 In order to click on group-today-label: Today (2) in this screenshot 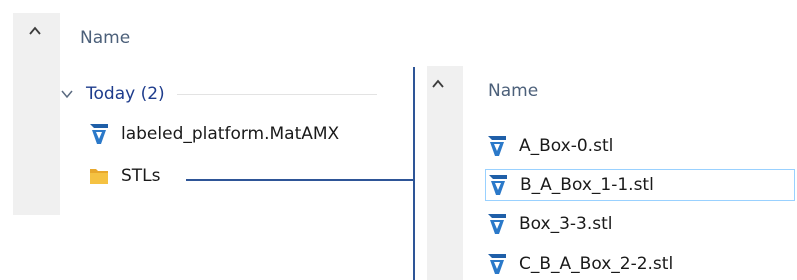, I will do `click(125, 94)`.